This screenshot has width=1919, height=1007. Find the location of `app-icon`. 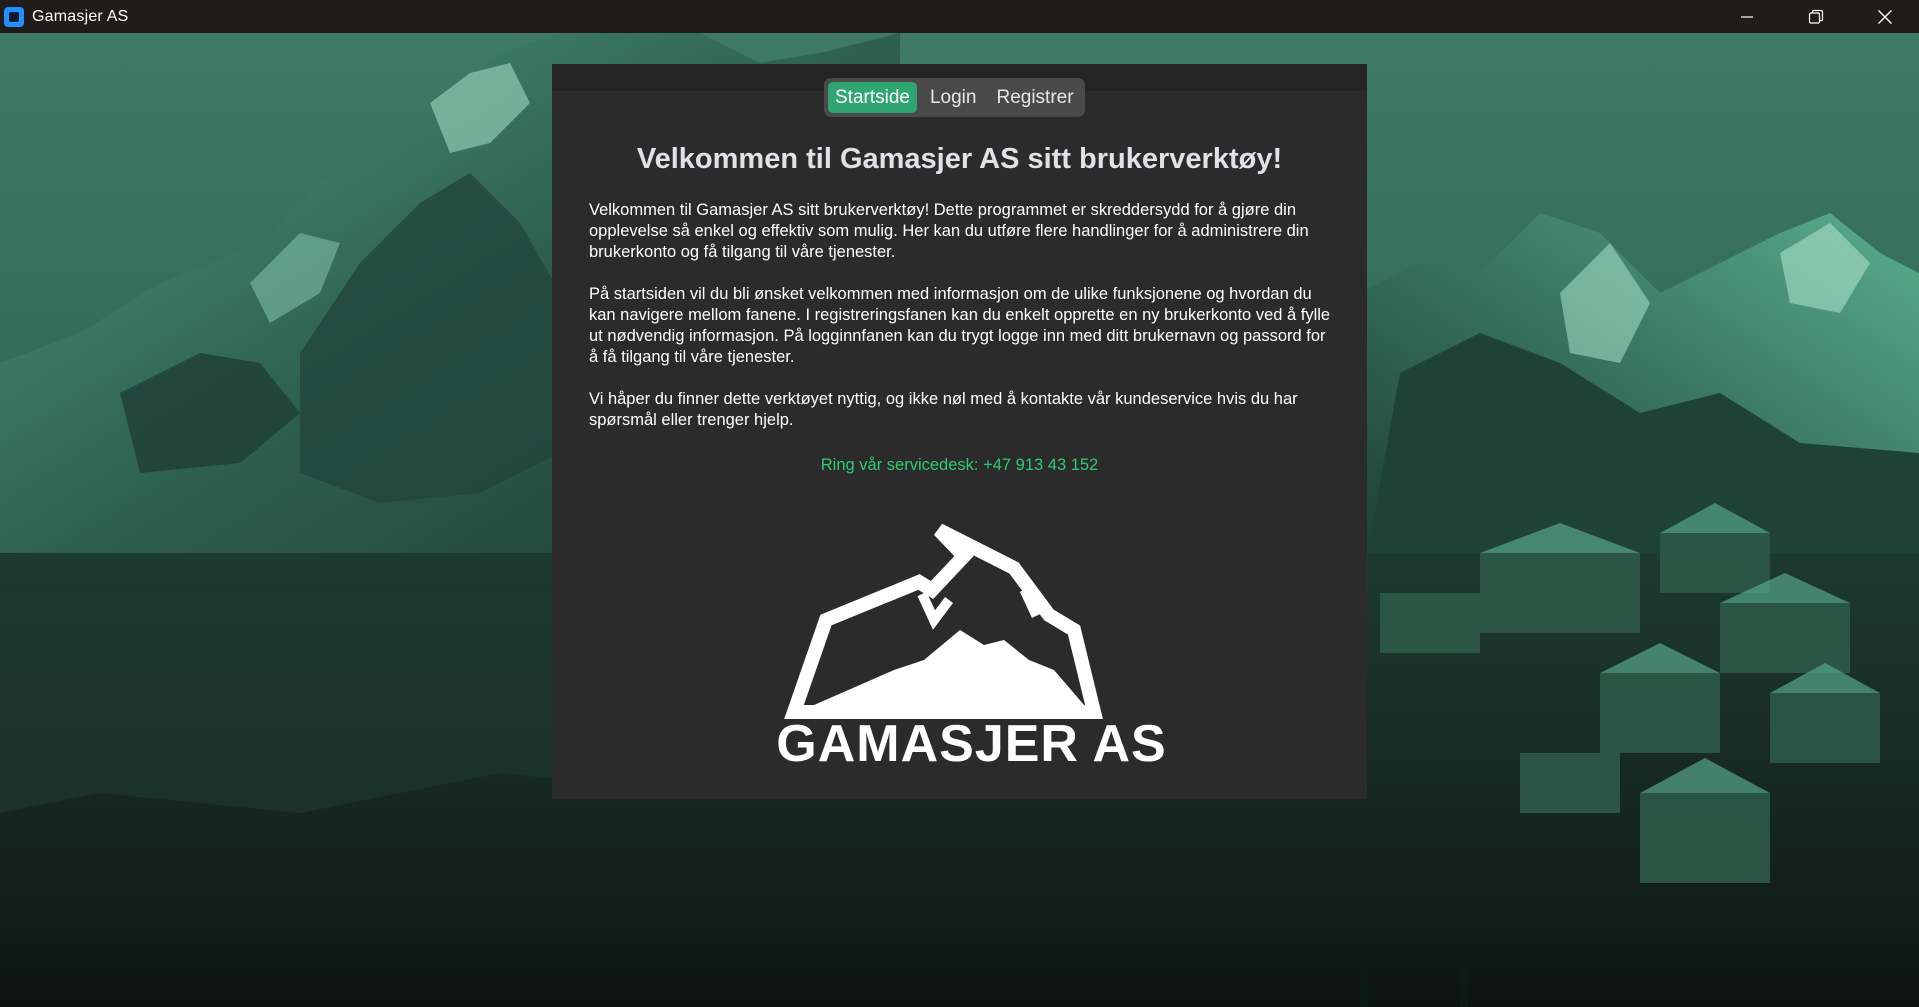

app-icon is located at coordinates (14, 16).